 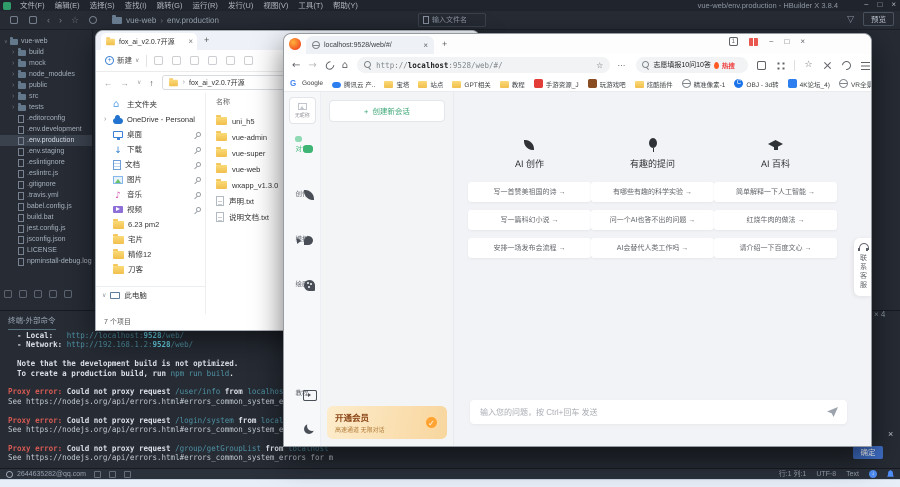 I want to click on confirm-button: 确定, so click(x=868, y=452).